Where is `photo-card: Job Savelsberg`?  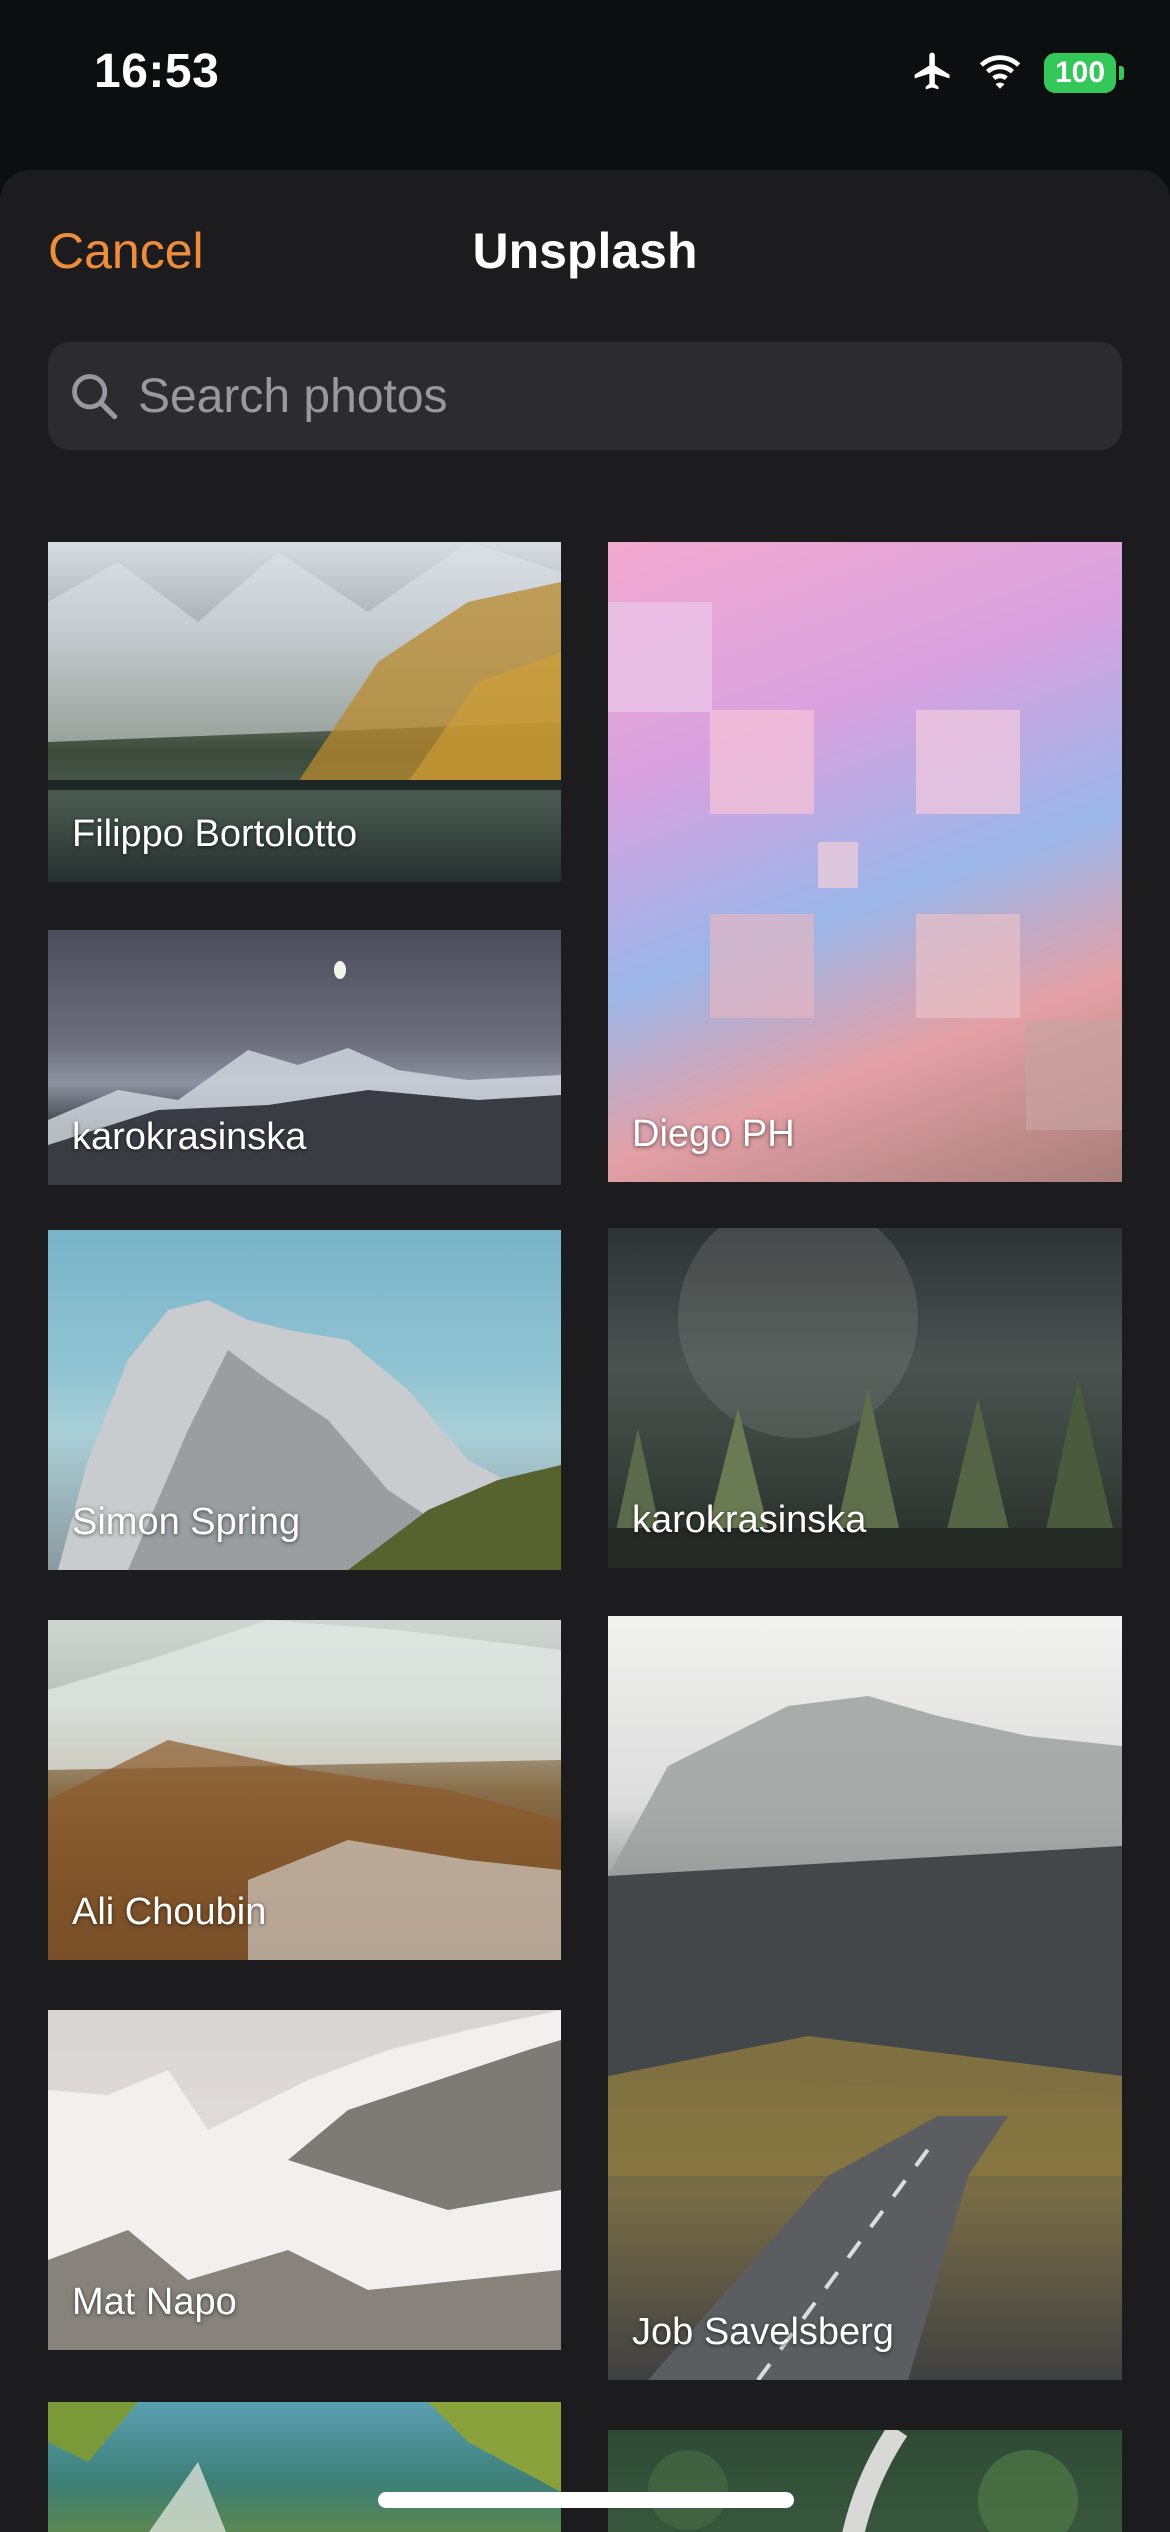
photo-card: Job Savelsberg is located at coordinates (865, 1998).